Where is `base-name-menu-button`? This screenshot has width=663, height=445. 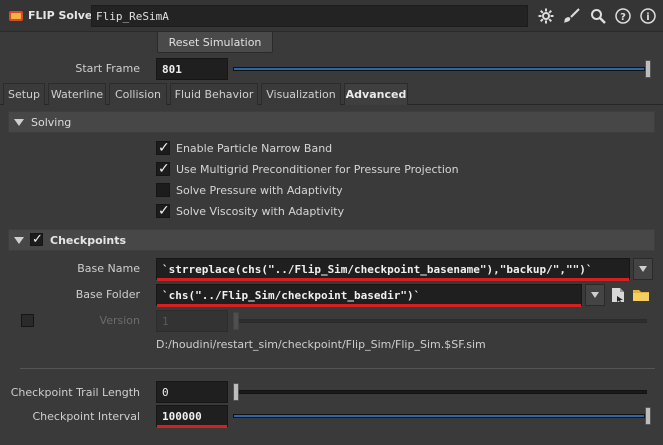
base-name-menu-button is located at coordinates (643, 269).